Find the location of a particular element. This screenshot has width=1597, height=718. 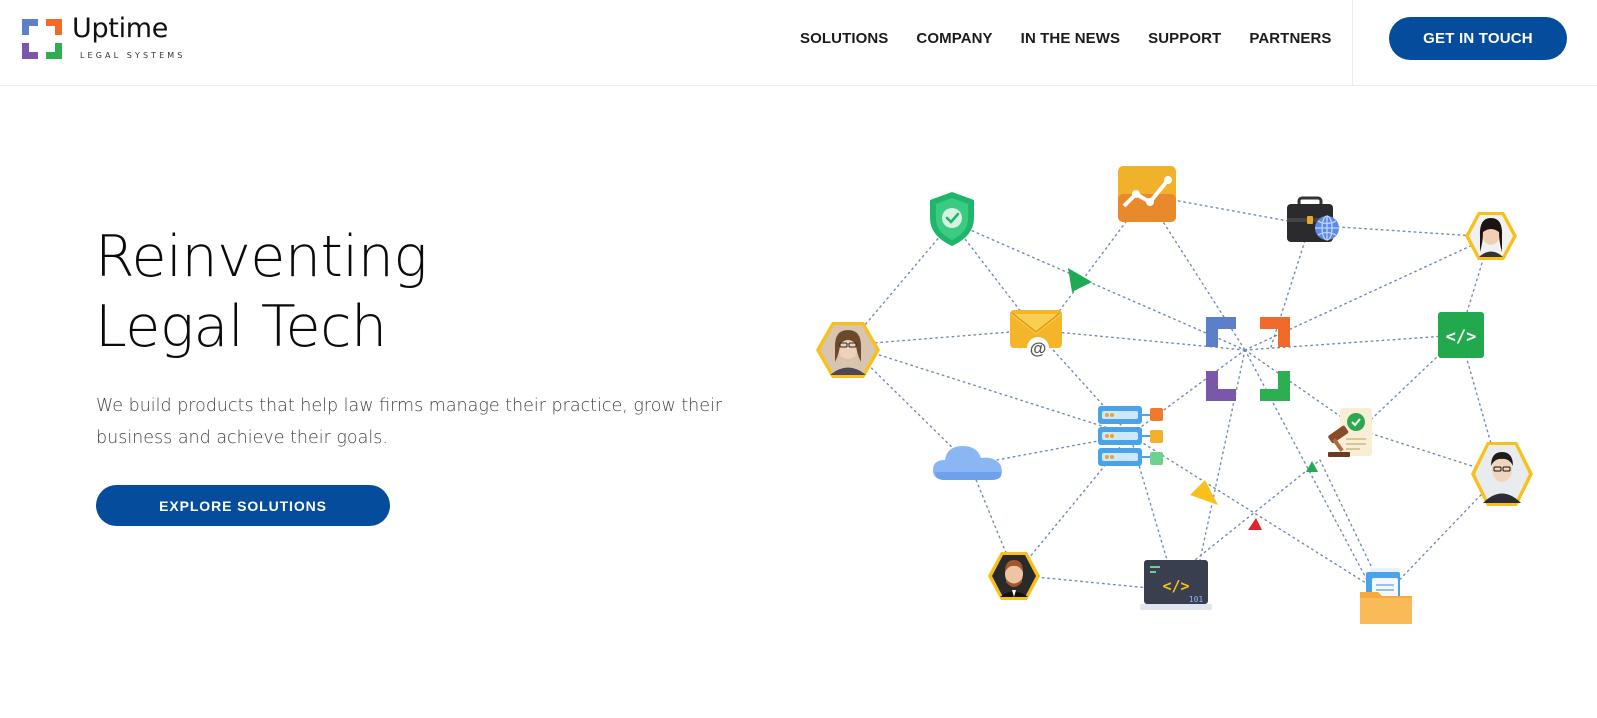

avatar-man-bottom is located at coordinates (1014, 576).